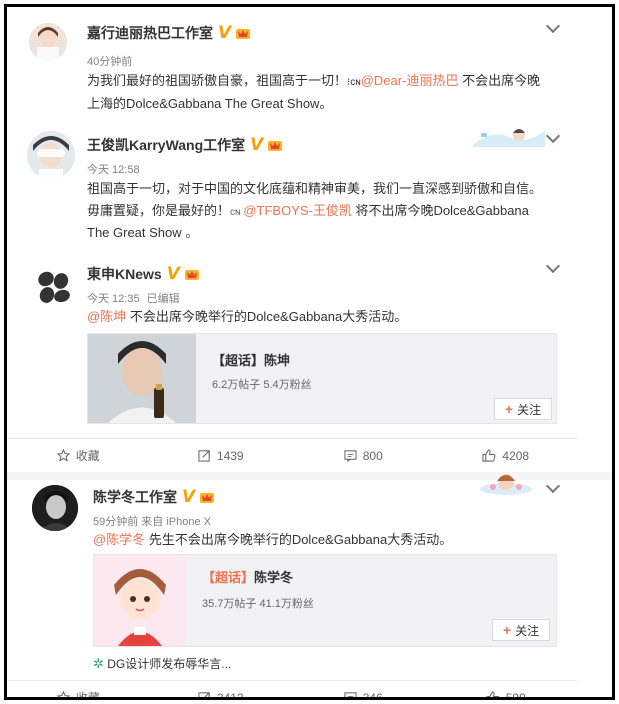 The height and width of the screenshot is (704, 619). Describe the element at coordinates (113, 299) in the screenshot. I see `post-time: 今天 12:35` at that location.